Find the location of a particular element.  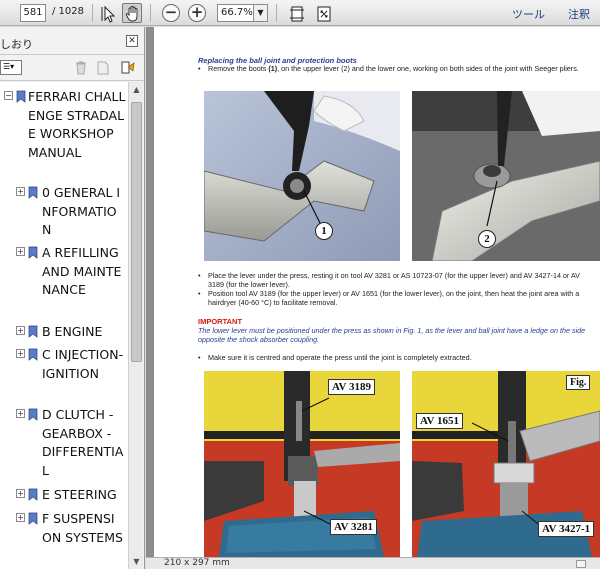

scrollbar-thumb is located at coordinates (136, 232).